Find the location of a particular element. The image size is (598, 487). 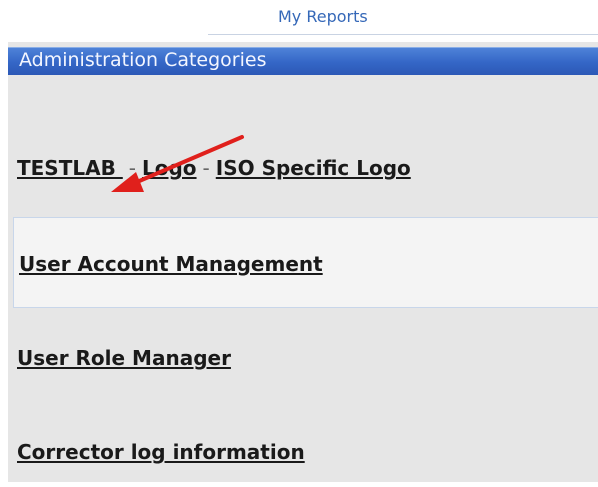

tab-divider is located at coordinates (403, 34).